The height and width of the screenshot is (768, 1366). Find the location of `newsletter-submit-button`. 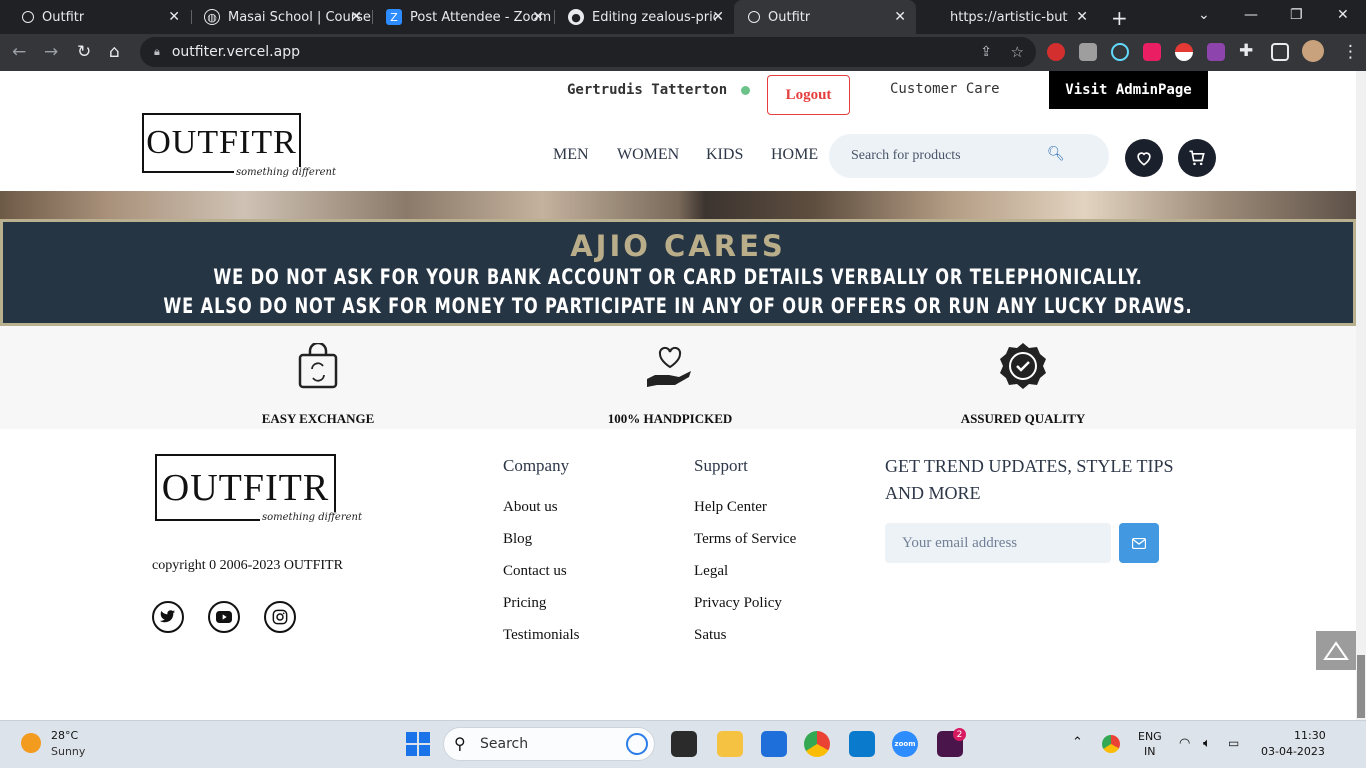

newsletter-submit-button is located at coordinates (1139, 543).